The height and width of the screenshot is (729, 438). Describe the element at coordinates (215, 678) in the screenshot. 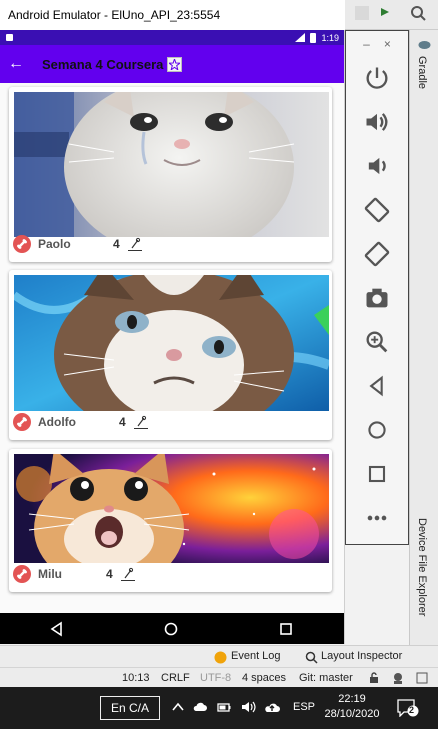

I see `file-encoding: UTF-8` at that location.